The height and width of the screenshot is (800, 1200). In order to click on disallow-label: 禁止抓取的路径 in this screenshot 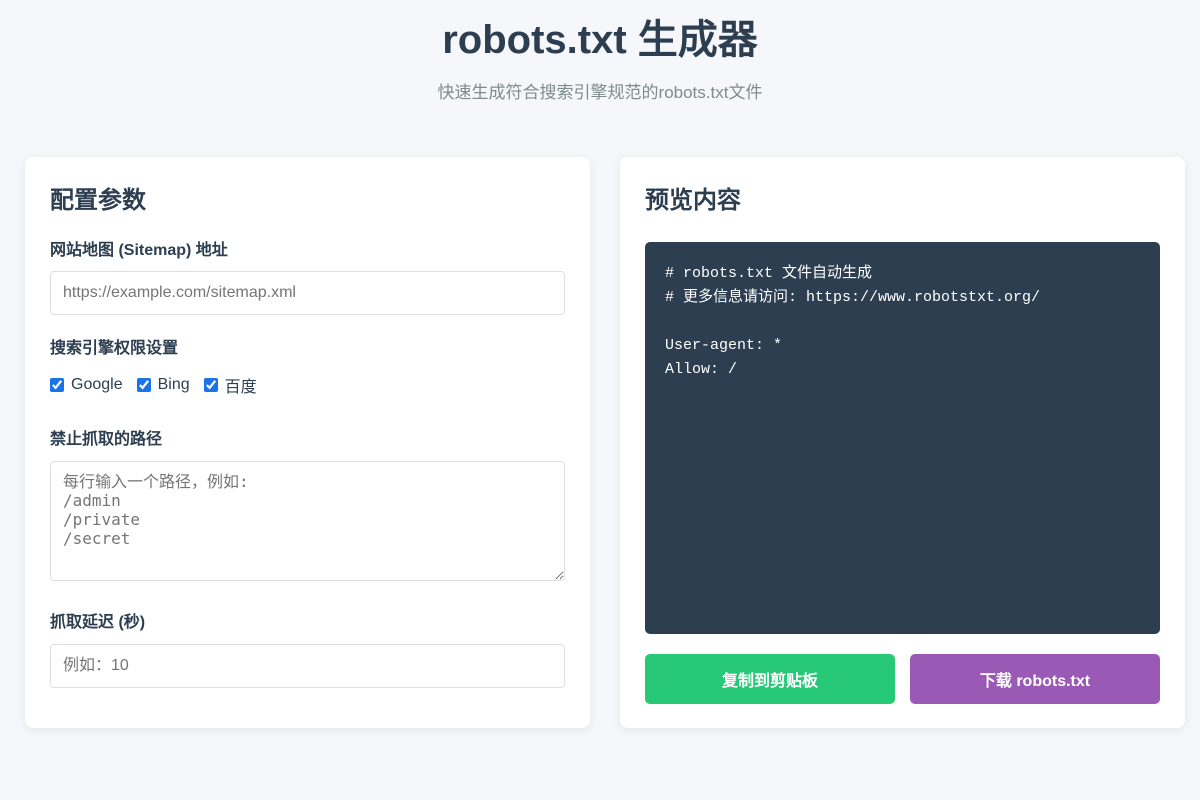, I will do `click(106, 439)`.